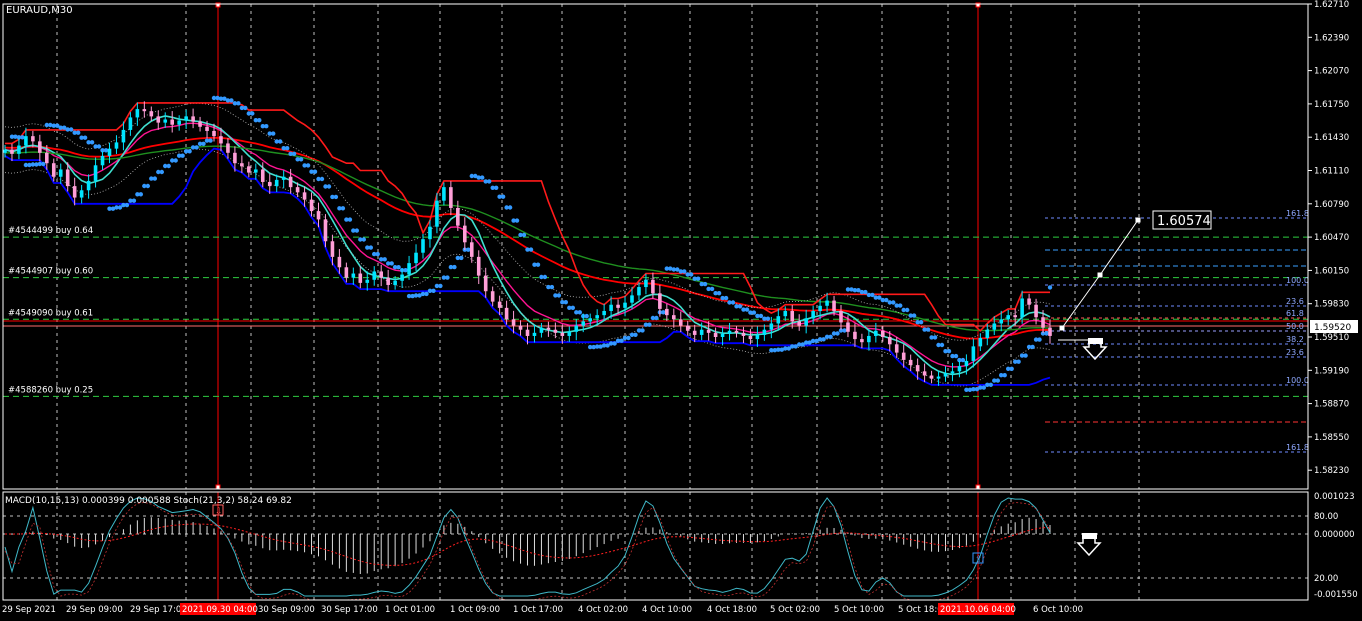 The image size is (1362, 621). What do you see at coordinates (1332, 328) in the screenshot?
I see `current-price-label: 1.59520` at bounding box center [1332, 328].